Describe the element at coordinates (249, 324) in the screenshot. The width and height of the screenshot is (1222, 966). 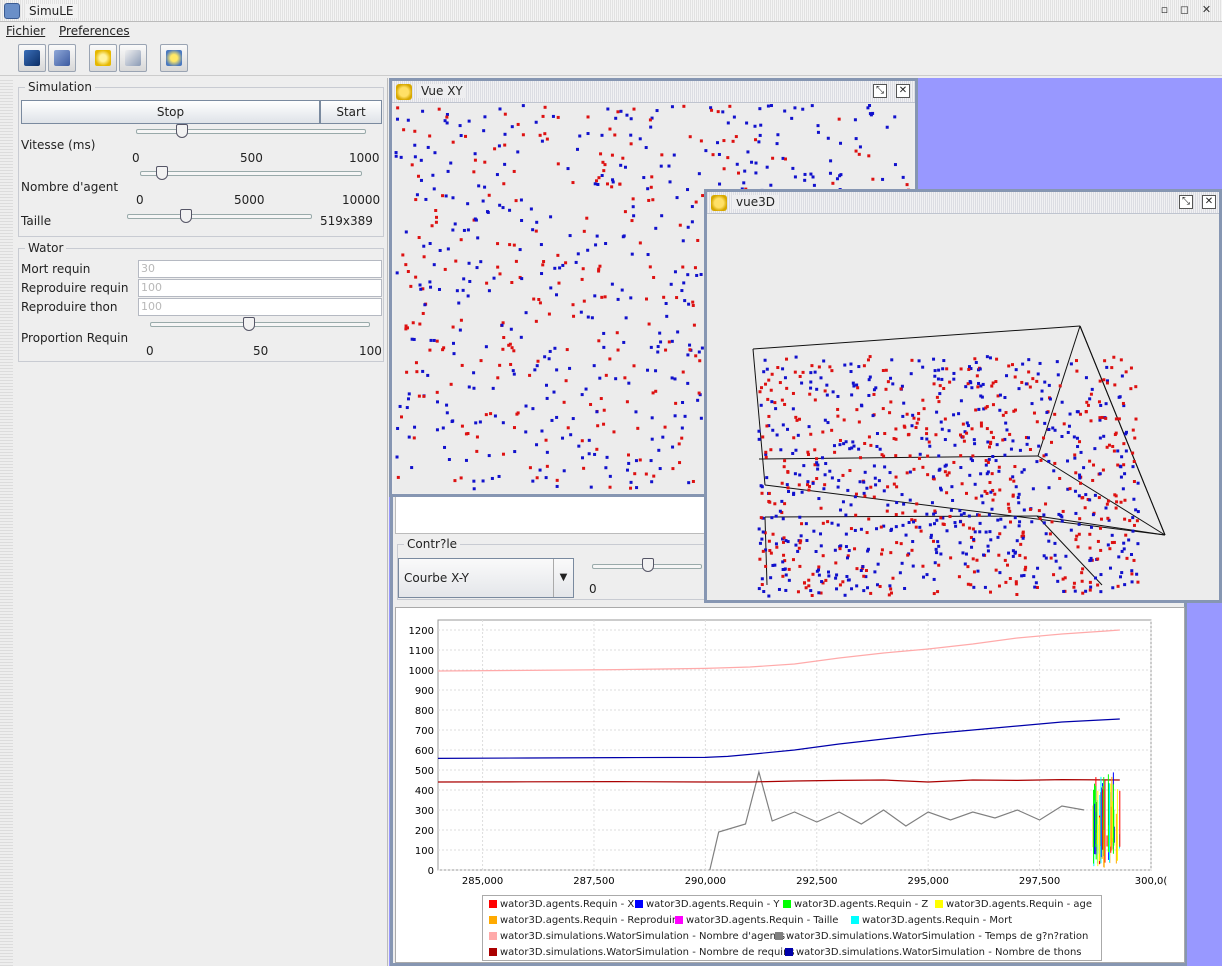
I see `proportion-slider-thumb` at that location.